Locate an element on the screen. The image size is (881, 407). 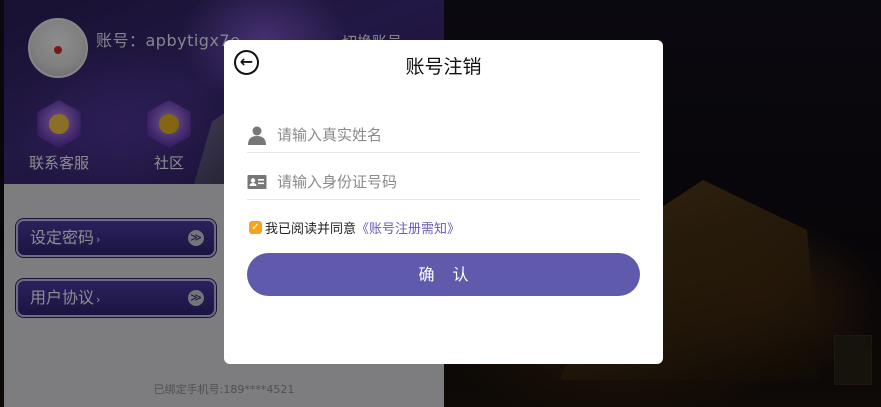
agreement-checkbox: ✓ is located at coordinates (255, 227).